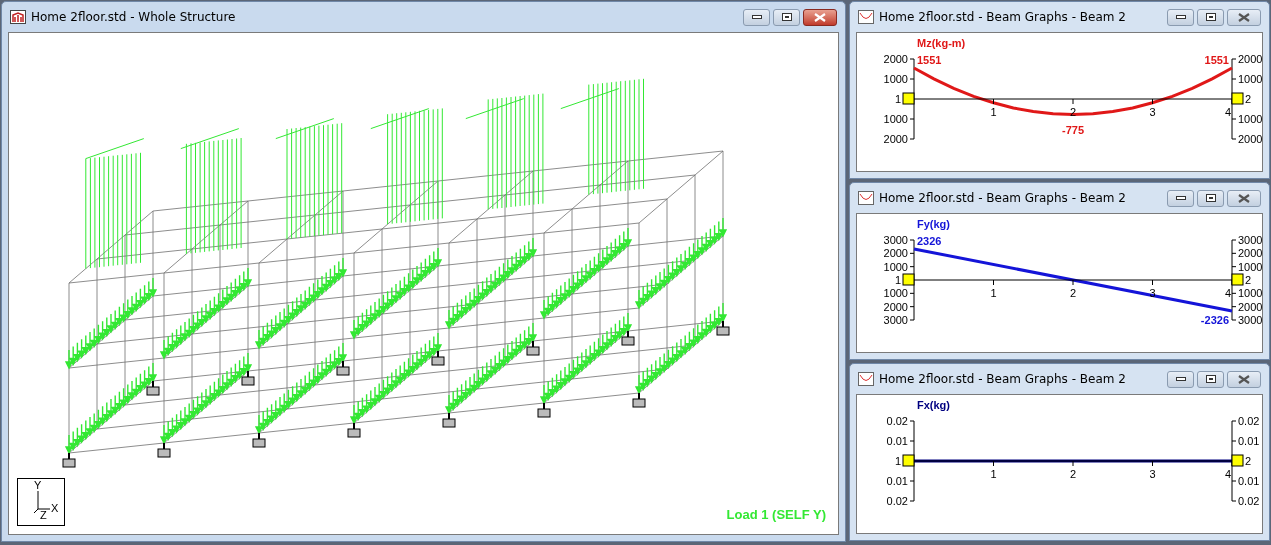  What do you see at coordinates (929, 241) in the screenshot?
I see `data-label: 2326` at bounding box center [929, 241].